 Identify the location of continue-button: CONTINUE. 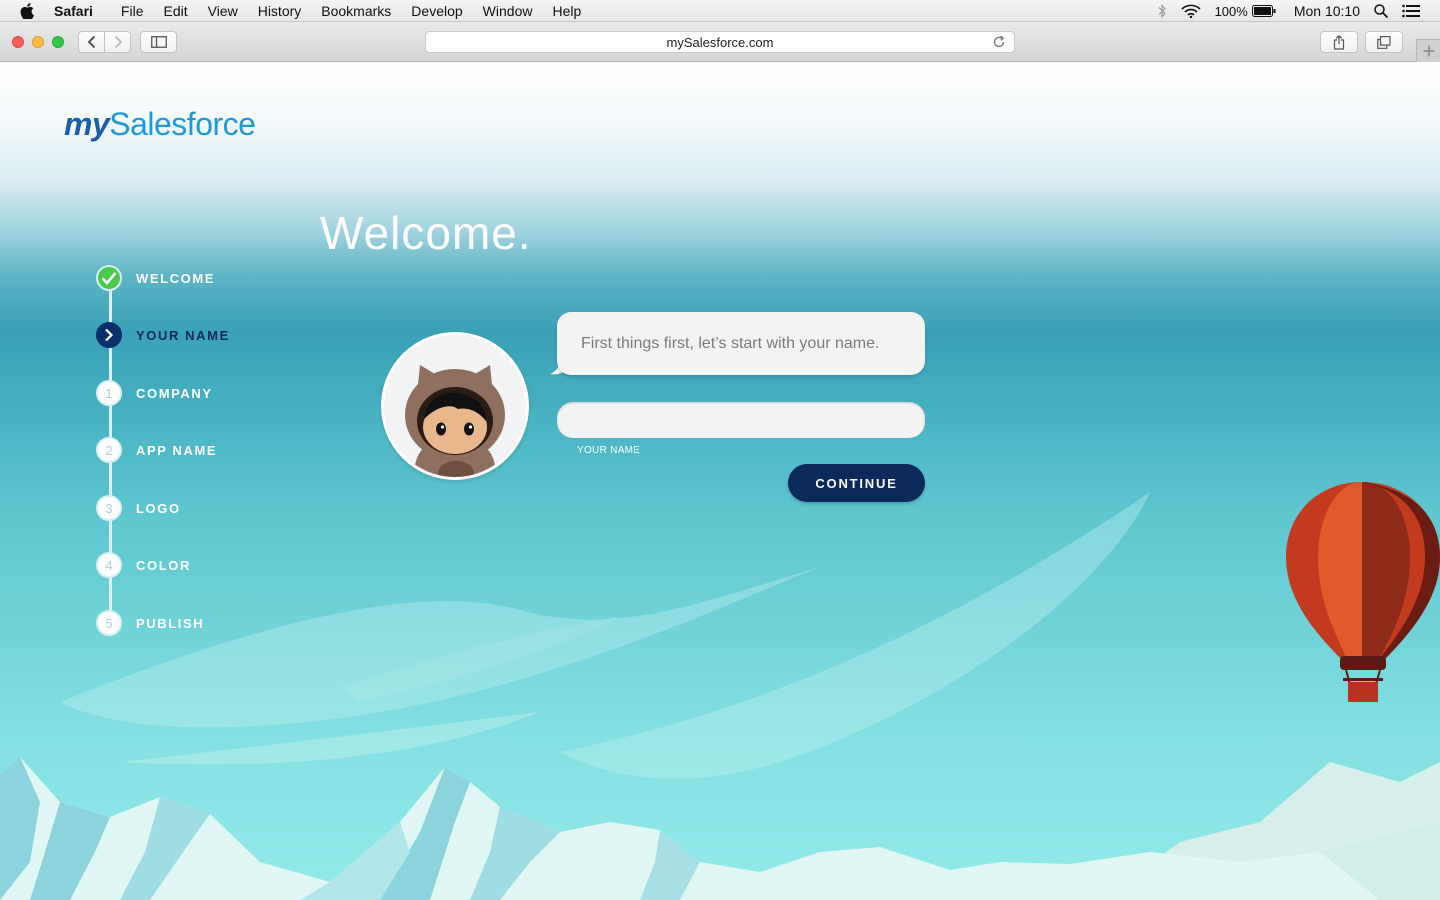
(856, 483).